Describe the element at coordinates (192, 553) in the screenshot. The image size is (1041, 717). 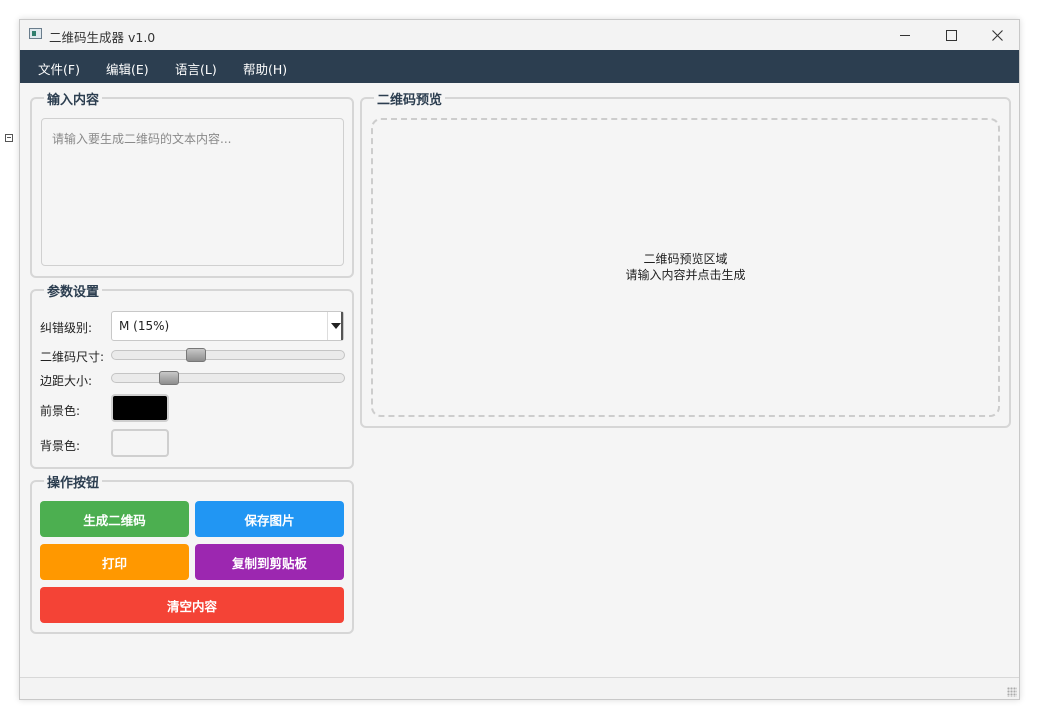
I see `action-buttons-group: 操作按钮 生成二维码 保存图片 打印 复制到剪贴板 清空内容` at that location.